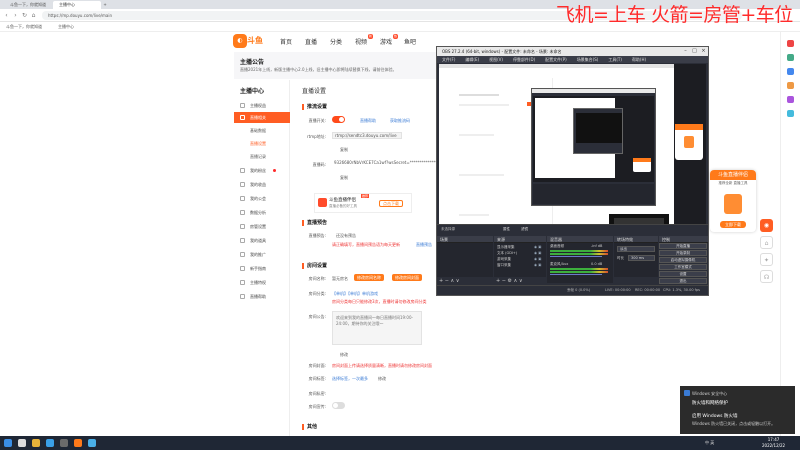  I want to click on float-gift-icon: ✦, so click(766, 259).